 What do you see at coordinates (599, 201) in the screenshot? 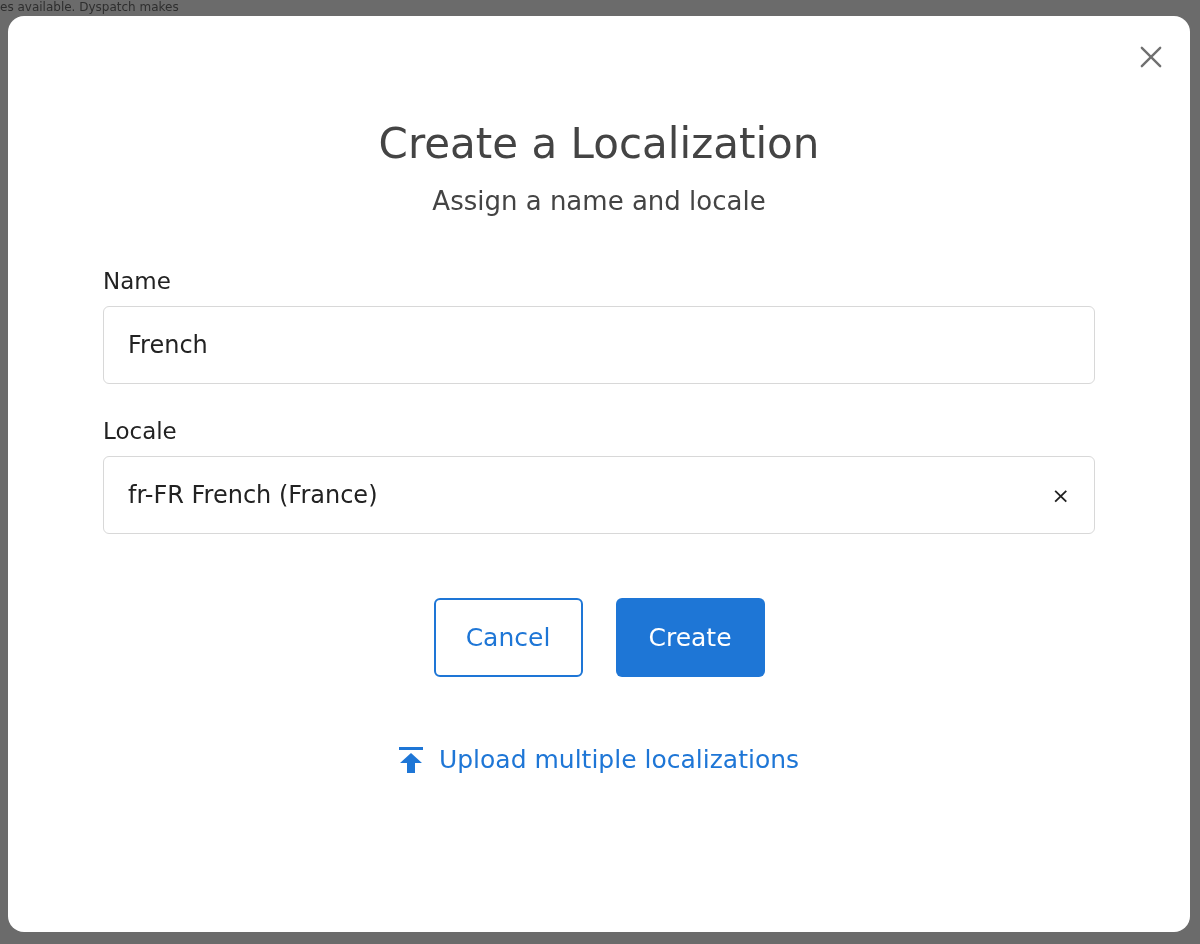
I see `dialog-subtitle: Assign a name and locale` at bounding box center [599, 201].